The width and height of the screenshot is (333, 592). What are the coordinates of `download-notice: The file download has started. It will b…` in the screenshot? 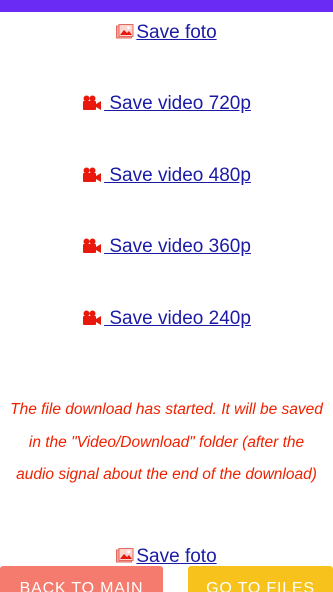 It's located at (166, 442).